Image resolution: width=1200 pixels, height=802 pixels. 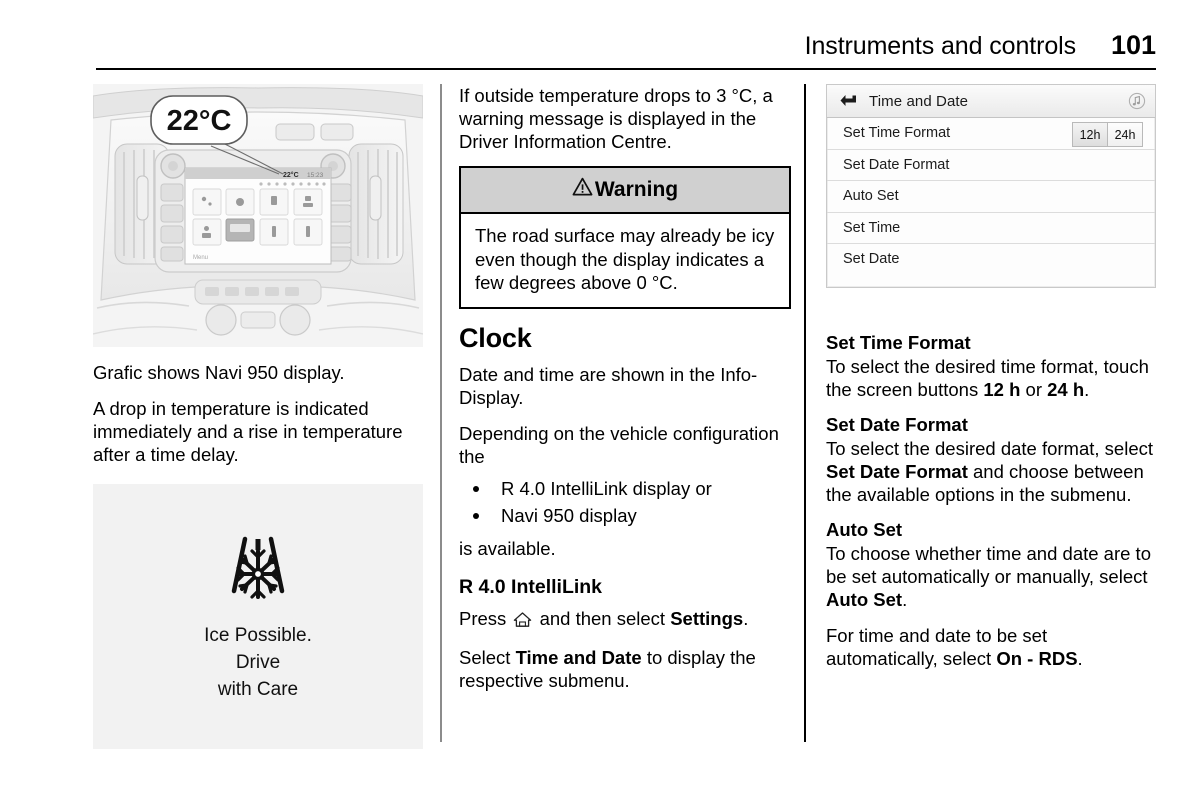 I want to click on button-12h-reference: 12 h, so click(x=1002, y=389).